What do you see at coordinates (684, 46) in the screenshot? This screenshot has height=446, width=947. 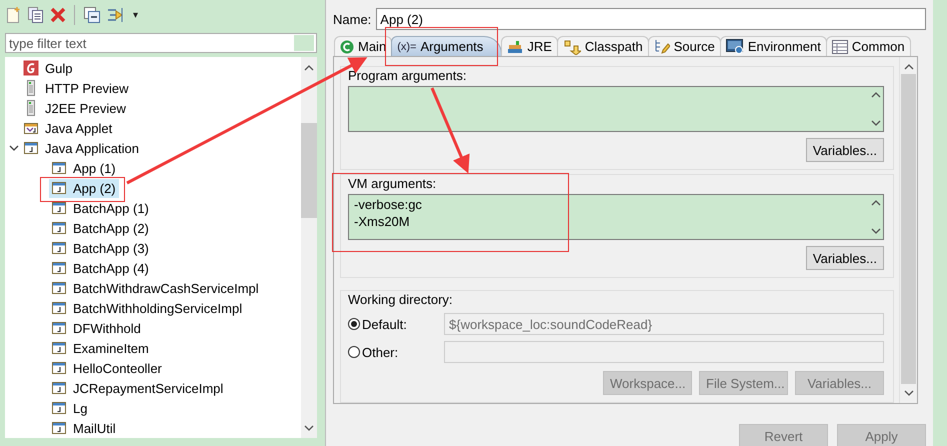 I see `tab: Source` at bounding box center [684, 46].